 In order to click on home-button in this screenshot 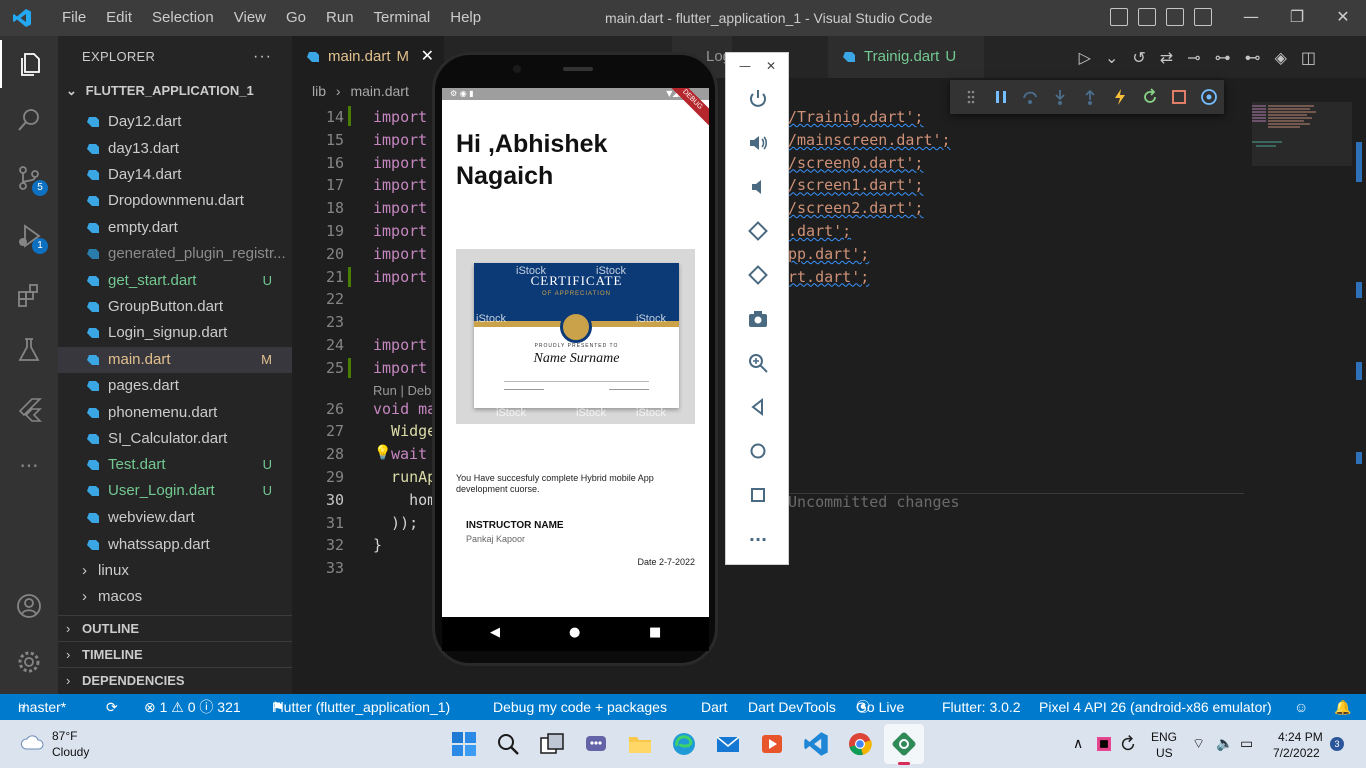, I will do `click(758, 451)`.